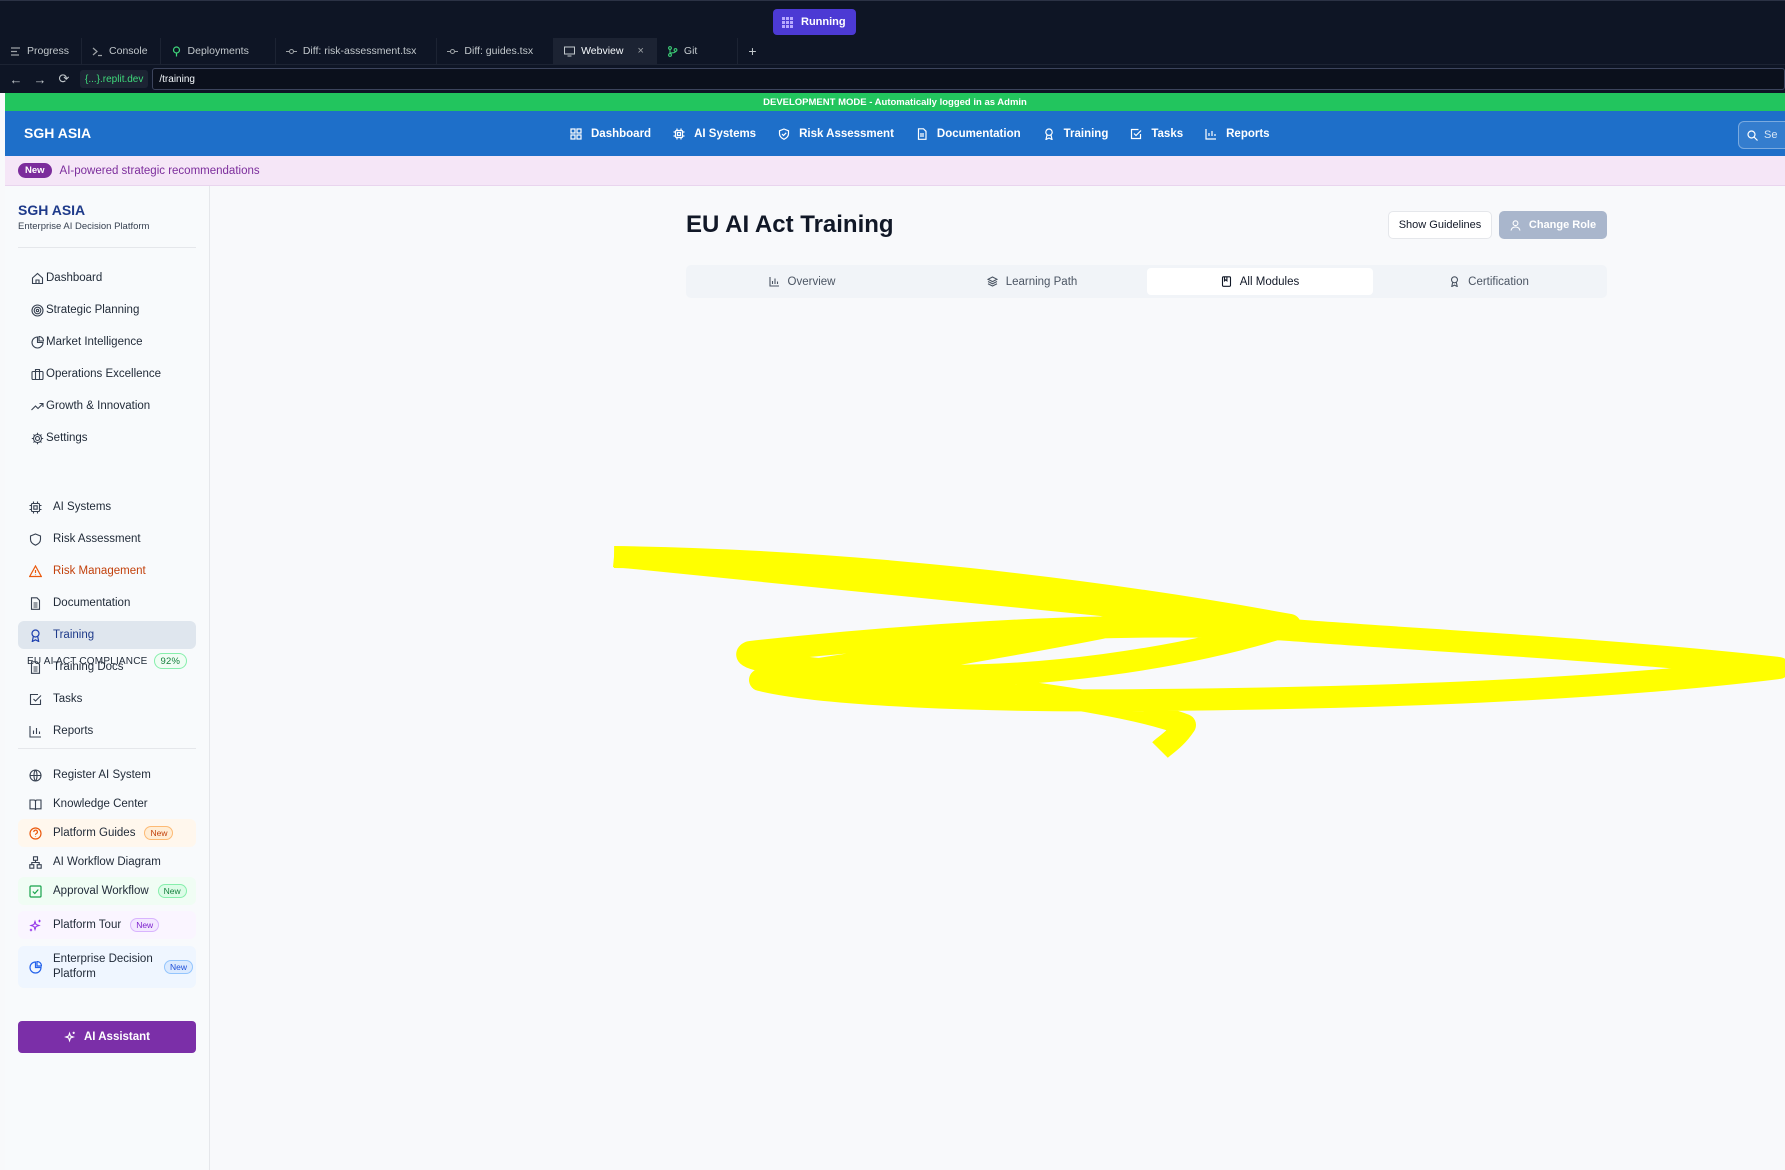 This screenshot has height=1170, width=1785. I want to click on tab-label: Overview, so click(811, 281).